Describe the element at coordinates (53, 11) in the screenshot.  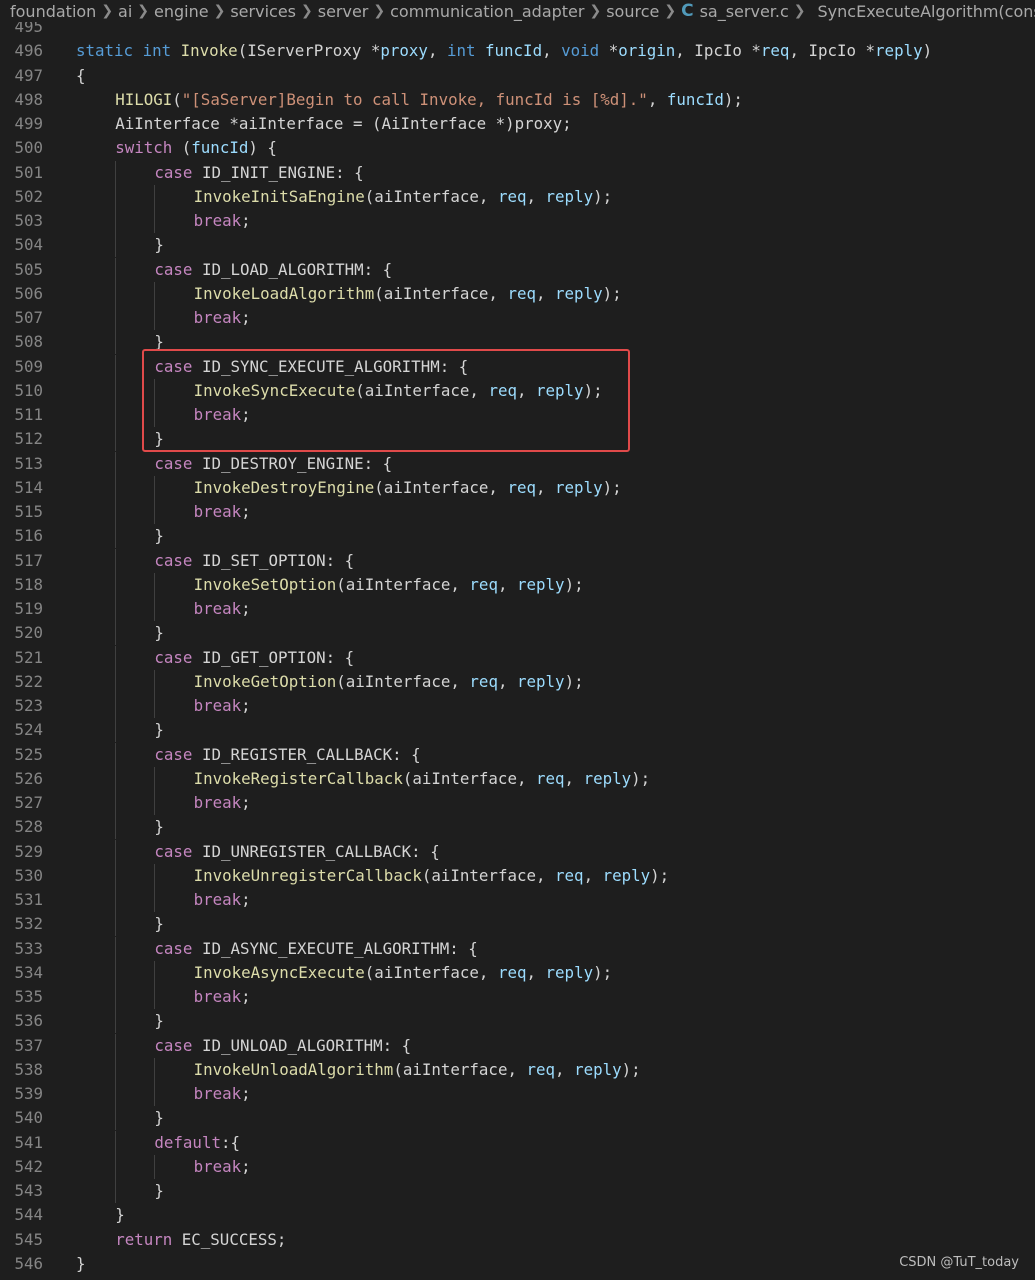
I see `breadcrumb-item: foundation` at that location.